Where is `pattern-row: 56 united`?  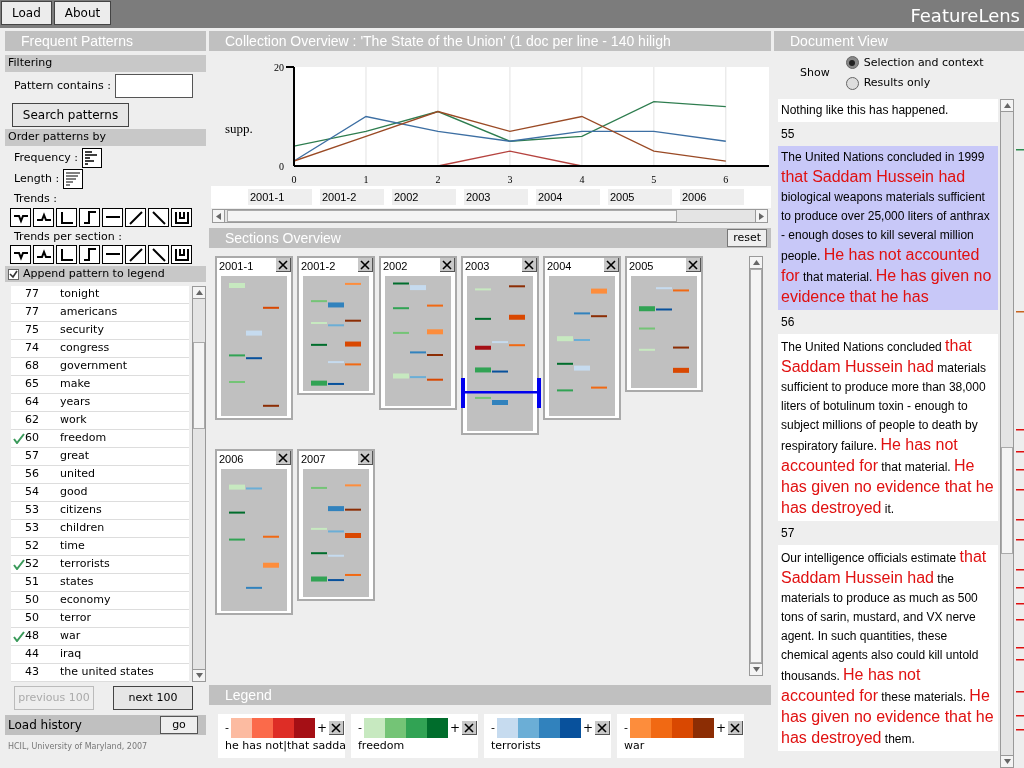 pattern-row: 56 united is located at coordinates (100, 475).